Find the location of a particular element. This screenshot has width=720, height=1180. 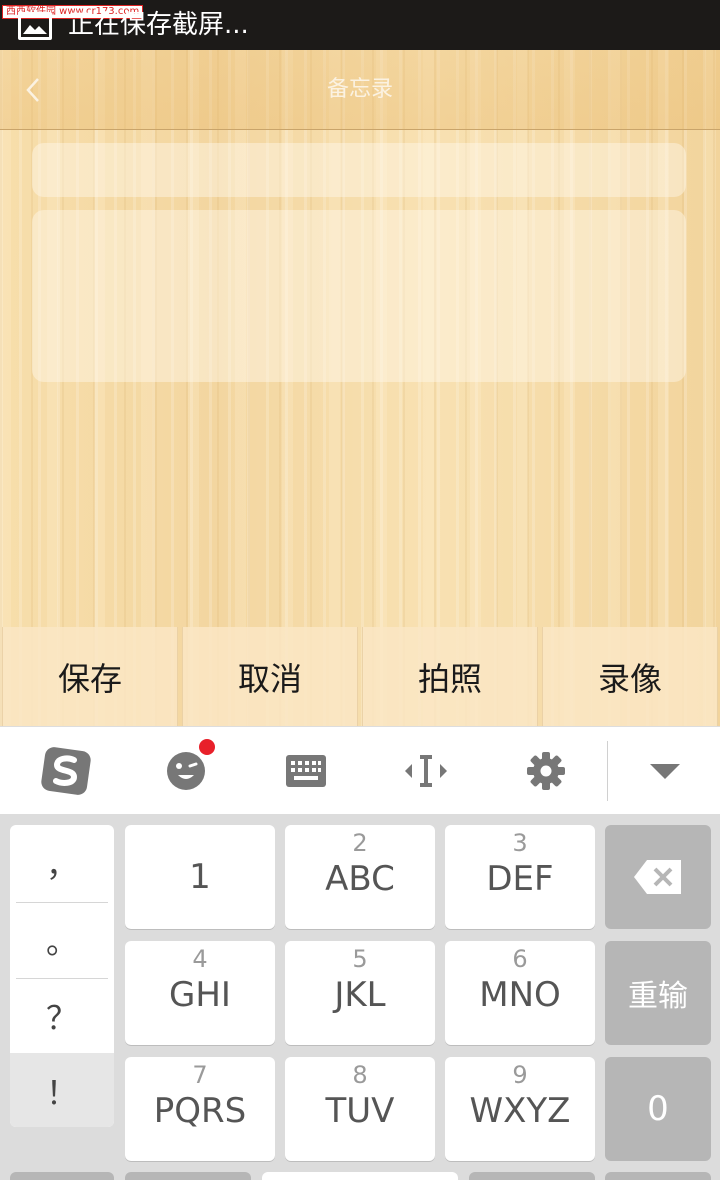

symbol-column: ， 。 ？ ！ is located at coordinates (62, 976).